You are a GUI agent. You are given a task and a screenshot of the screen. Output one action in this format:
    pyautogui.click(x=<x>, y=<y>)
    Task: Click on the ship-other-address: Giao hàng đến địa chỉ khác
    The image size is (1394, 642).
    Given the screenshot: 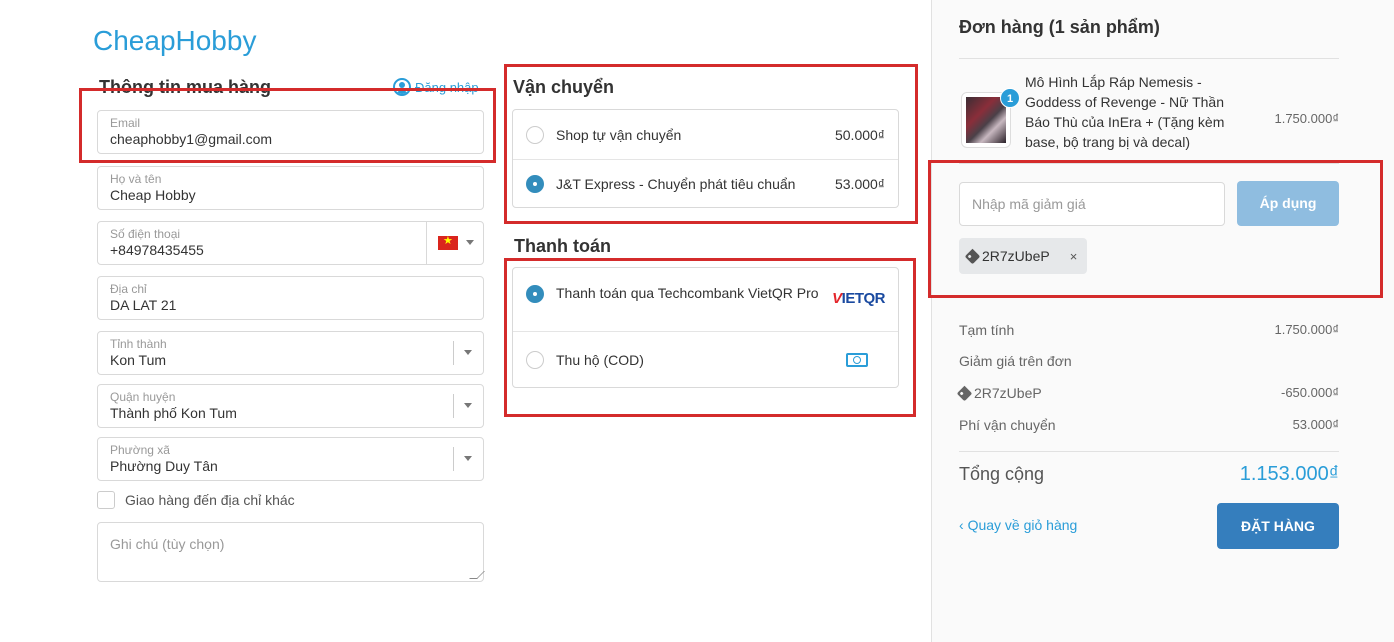 What is the action you would take?
    pyautogui.click(x=196, y=500)
    